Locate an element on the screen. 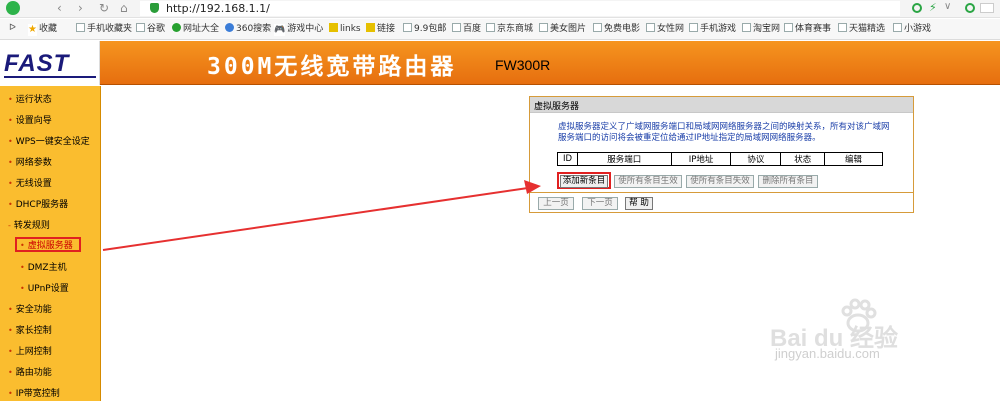  bookmark-item: 360搜索 is located at coordinates (248, 29).